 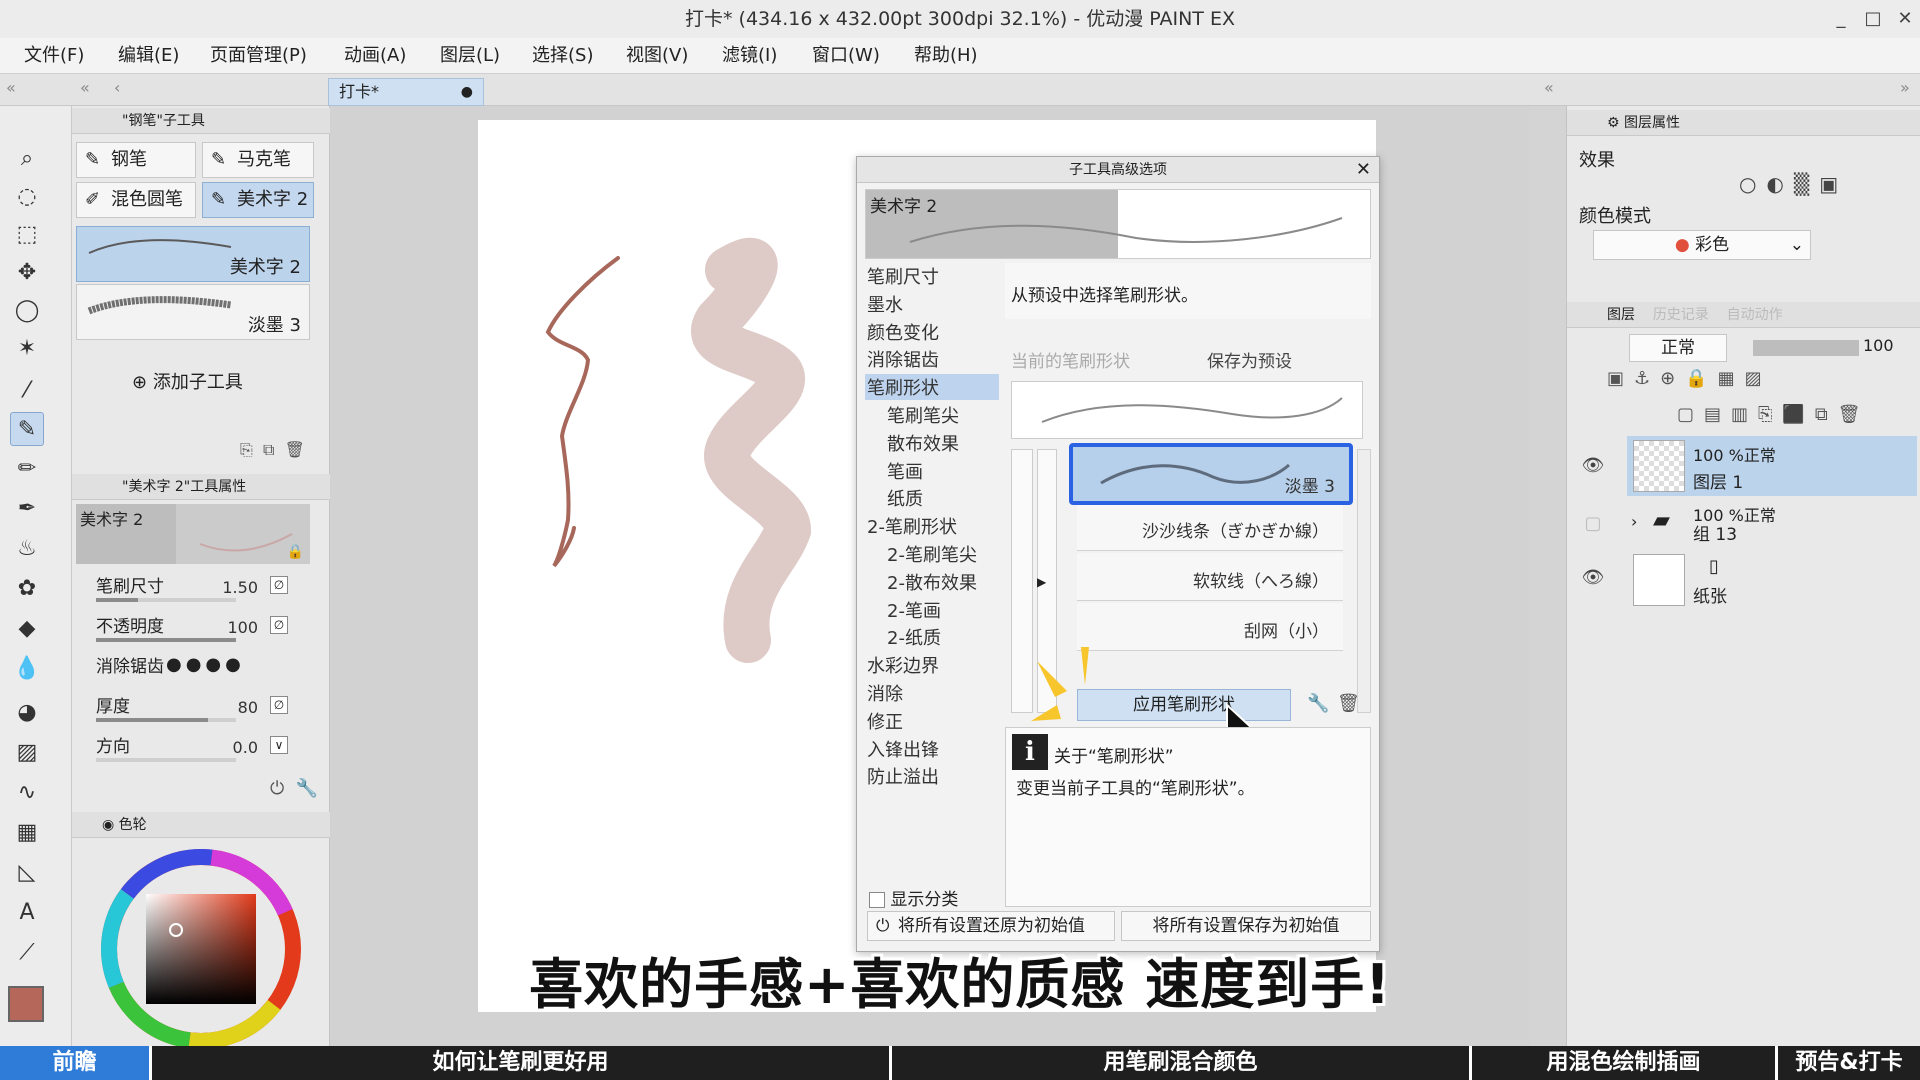 What do you see at coordinates (117, 87) in the screenshot?
I see `chevron-left-icon: ‹` at bounding box center [117, 87].